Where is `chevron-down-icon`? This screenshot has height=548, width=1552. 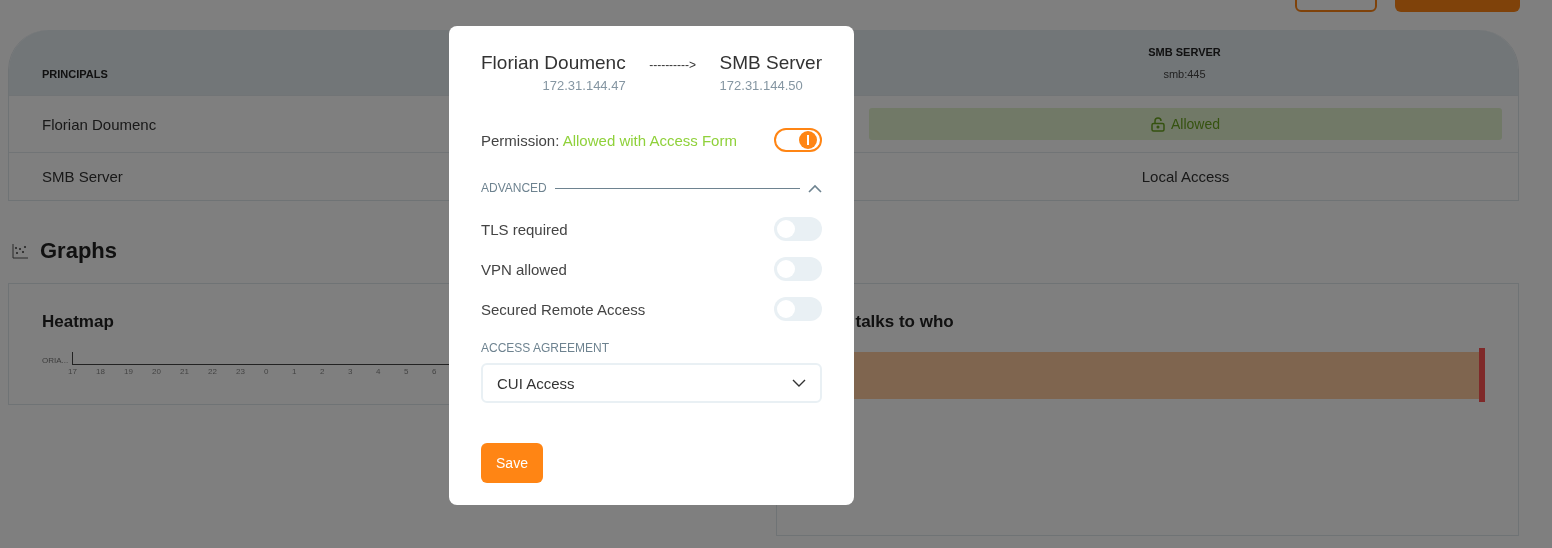
chevron-down-icon is located at coordinates (799, 383).